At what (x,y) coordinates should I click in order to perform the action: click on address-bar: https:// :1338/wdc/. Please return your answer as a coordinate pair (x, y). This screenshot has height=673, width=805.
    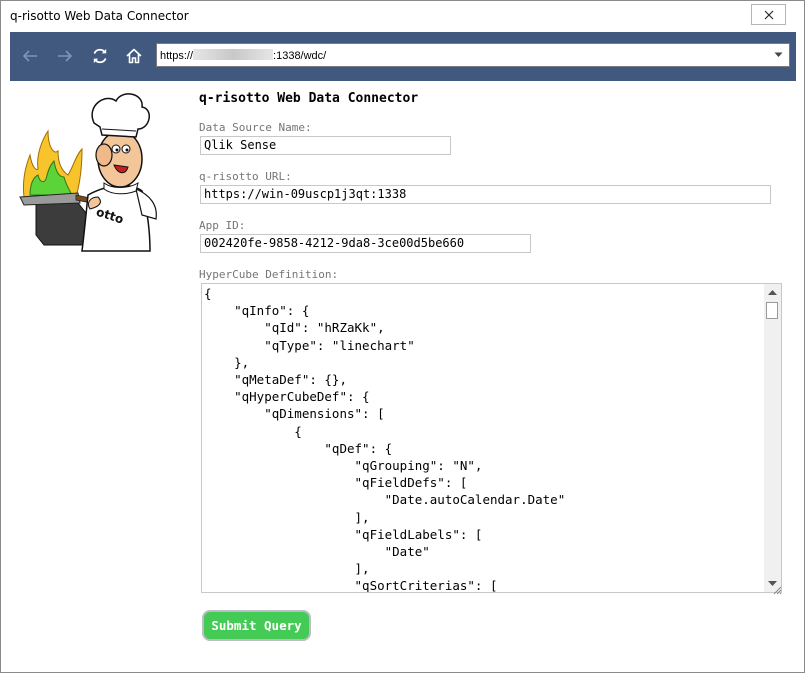
    Looking at the image, I should click on (473, 55).